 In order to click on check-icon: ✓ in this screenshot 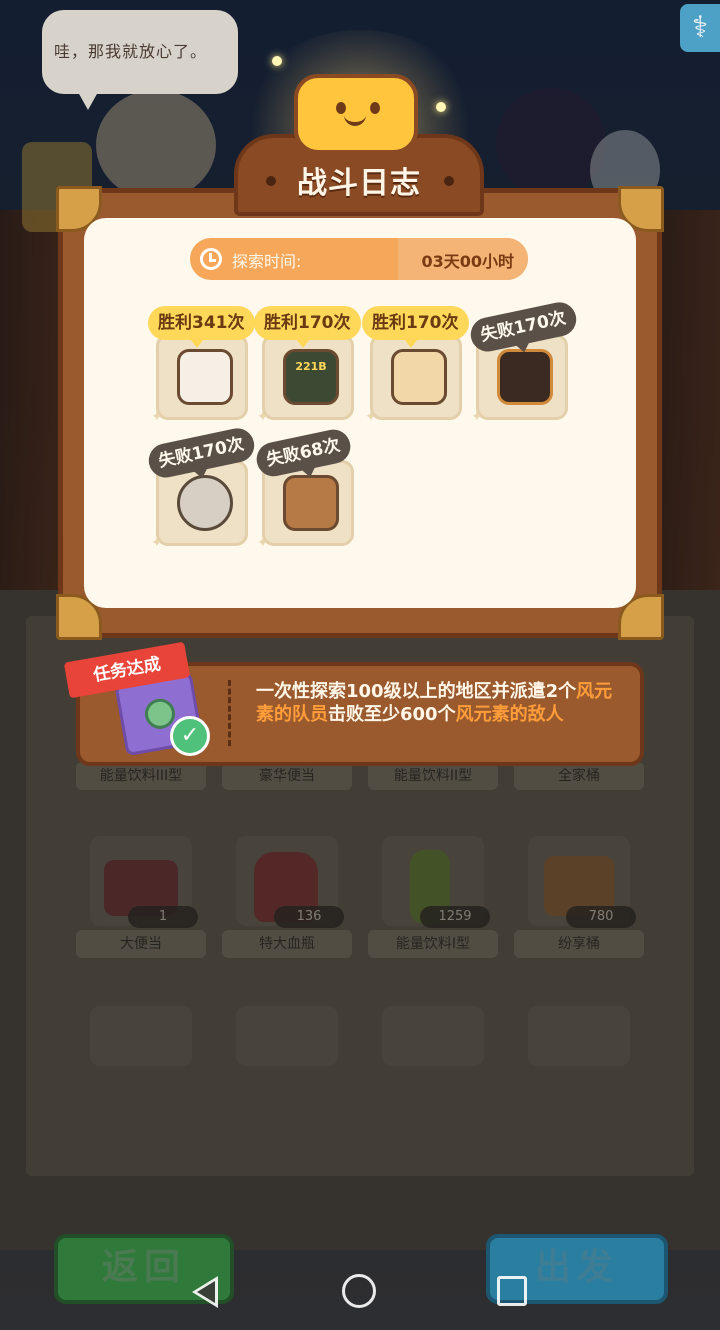, I will do `click(190, 736)`.